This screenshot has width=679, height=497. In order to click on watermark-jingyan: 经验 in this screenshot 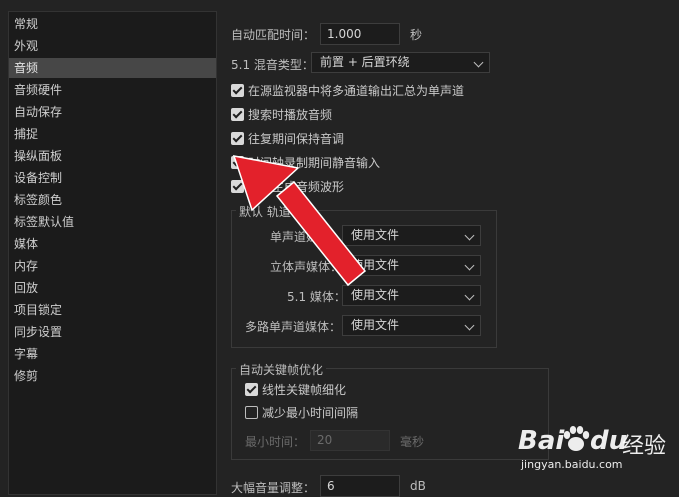, I will do `click(644, 446)`.